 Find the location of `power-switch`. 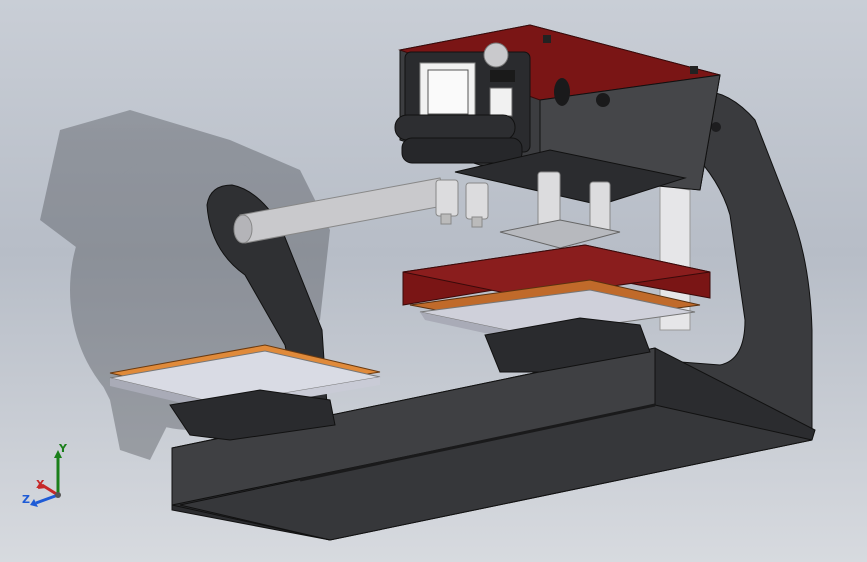

power-switch is located at coordinates (501, 102).